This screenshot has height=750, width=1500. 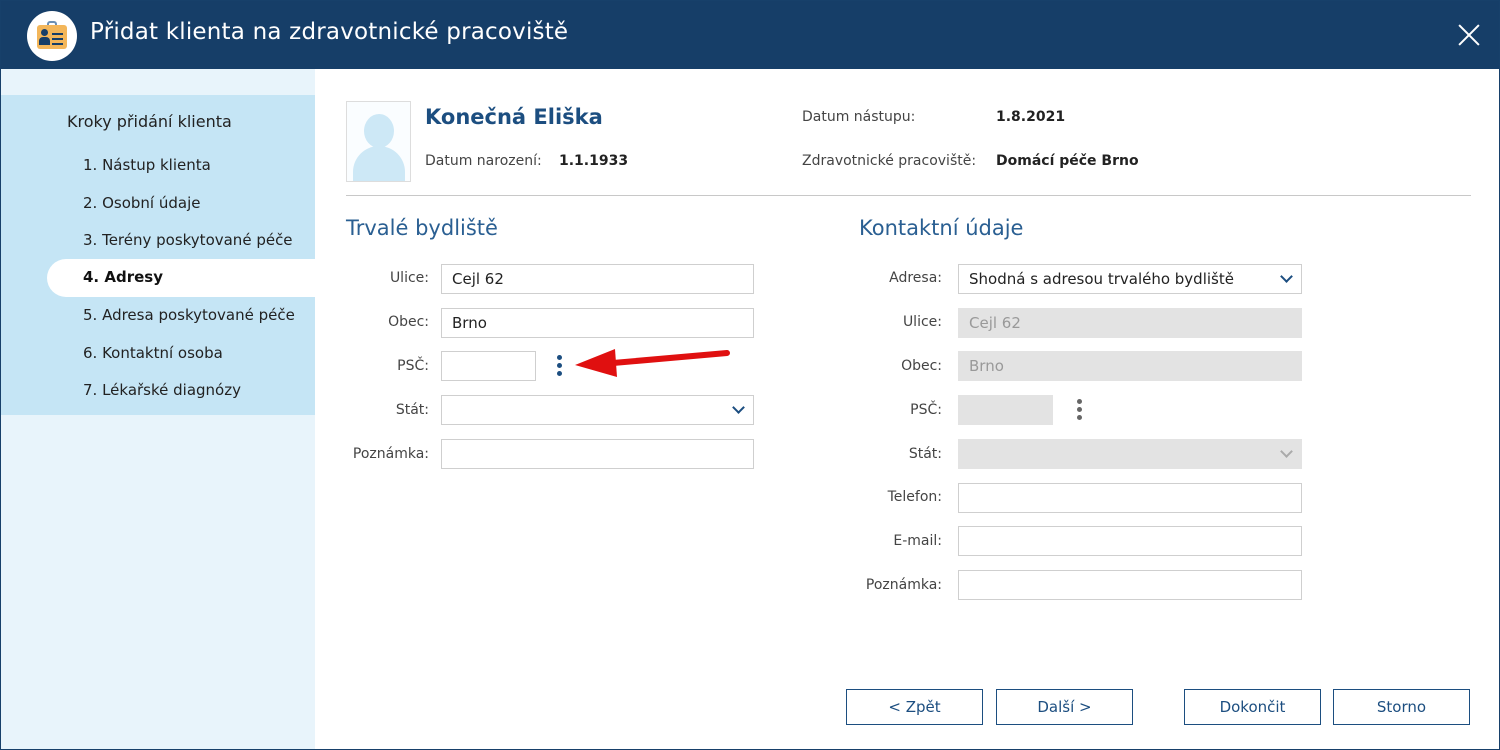 What do you see at coordinates (1130, 366) in the screenshot?
I see `contact-city-input: Brno` at bounding box center [1130, 366].